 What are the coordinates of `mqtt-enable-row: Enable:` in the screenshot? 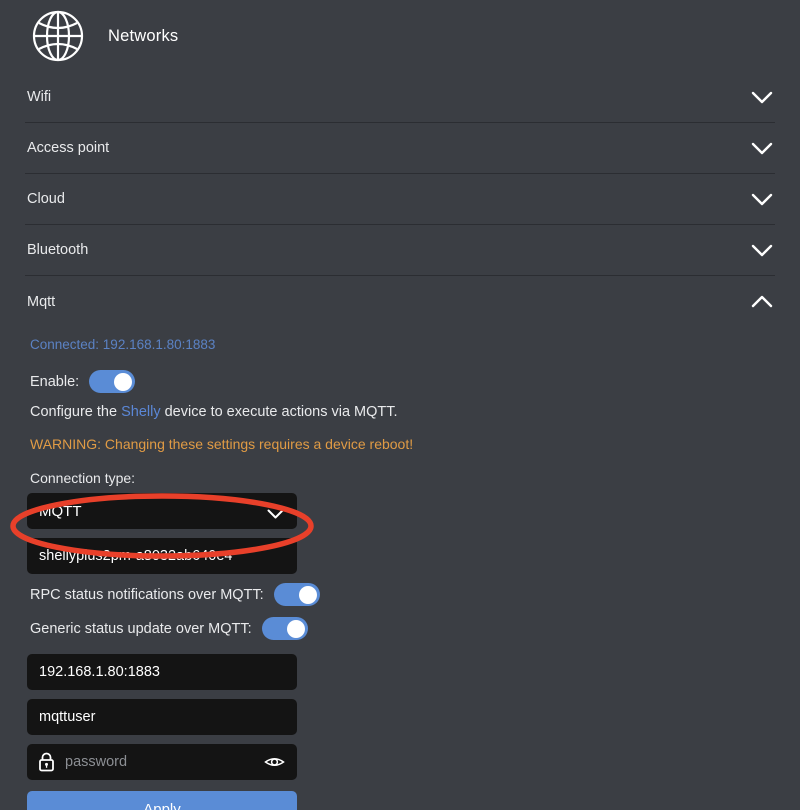 It's located at (401, 381).